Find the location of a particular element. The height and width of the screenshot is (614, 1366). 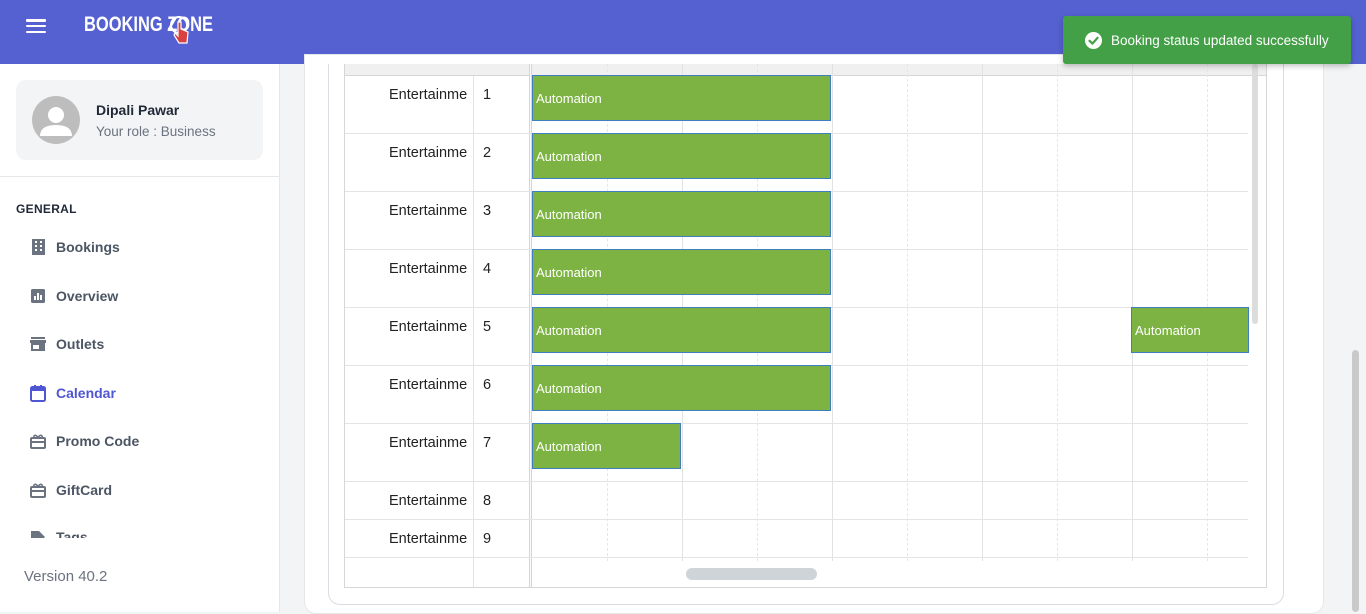

app-version: Version 40.2 is located at coordinates (66, 576).